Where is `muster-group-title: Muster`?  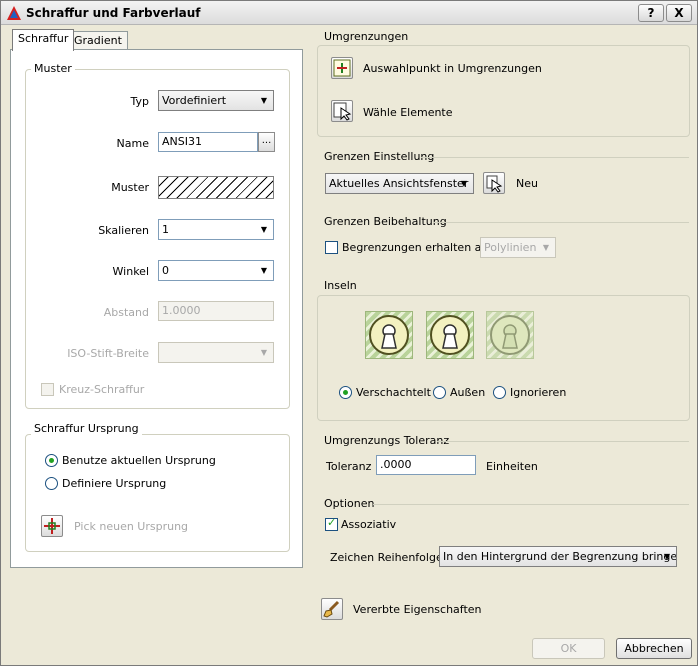 muster-group-title: Muster is located at coordinates (53, 68).